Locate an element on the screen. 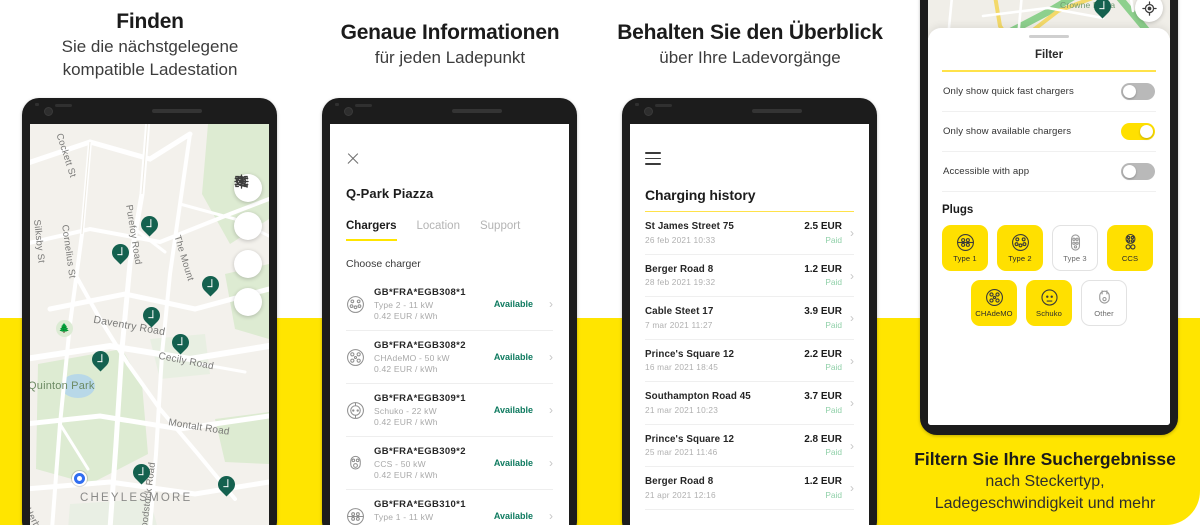 The image size is (1200, 525). plug-chip-other: Other is located at coordinates (1104, 302).